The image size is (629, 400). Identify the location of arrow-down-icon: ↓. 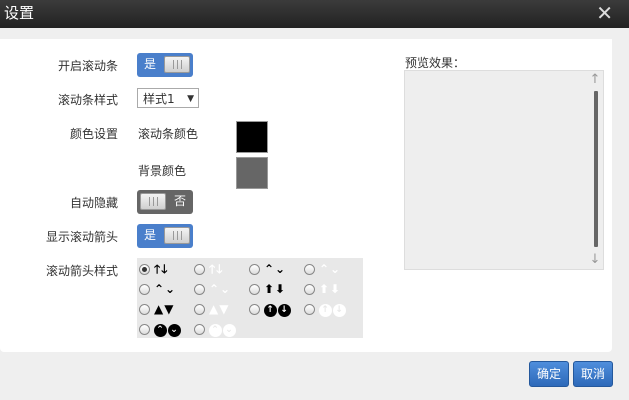
(595, 260).